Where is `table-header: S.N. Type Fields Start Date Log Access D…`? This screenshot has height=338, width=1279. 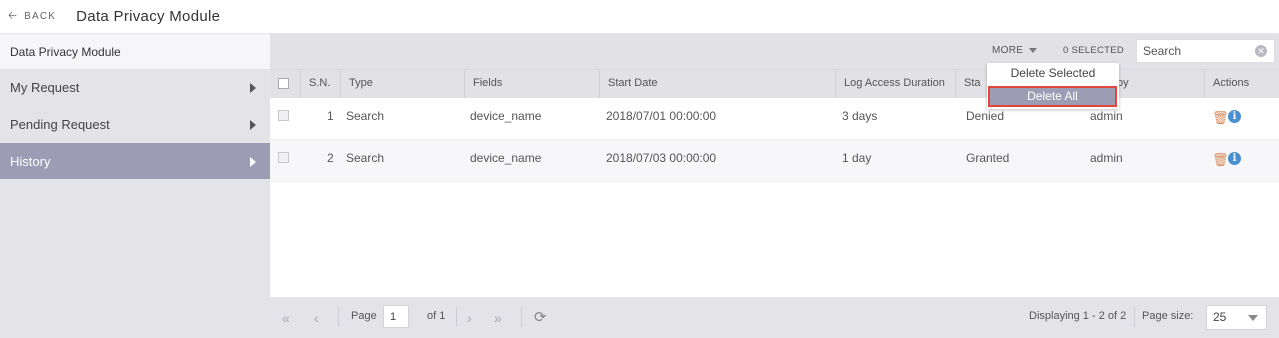
table-header: S.N. Type Fields Start Date Log Access D… is located at coordinates (774, 83).